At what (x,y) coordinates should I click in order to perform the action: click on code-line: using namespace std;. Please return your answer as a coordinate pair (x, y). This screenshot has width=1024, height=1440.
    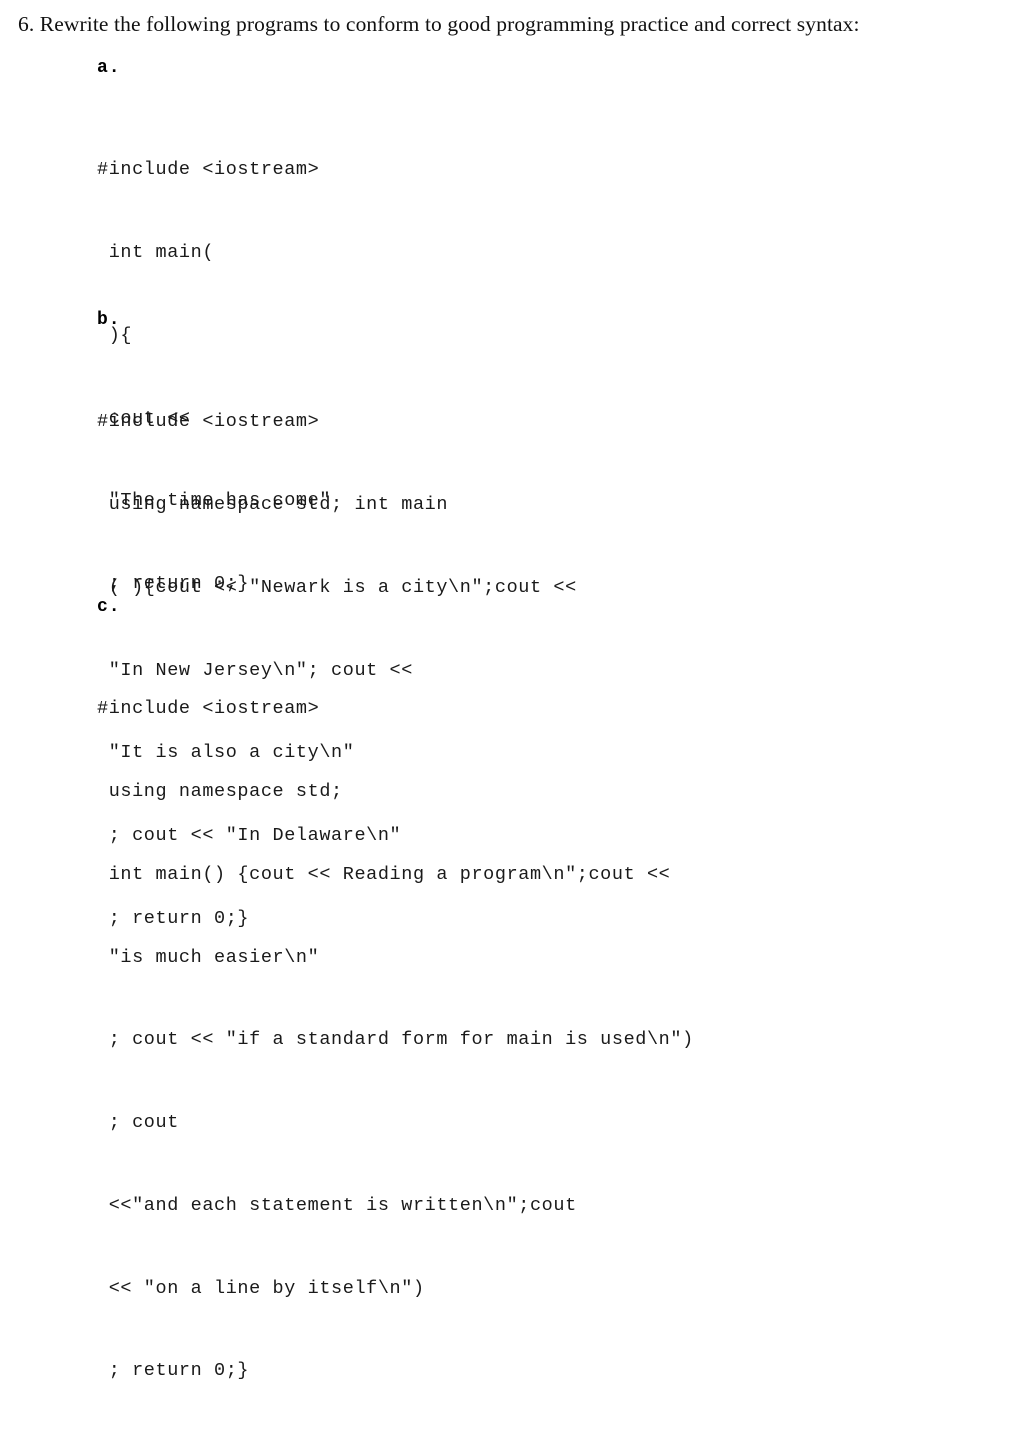
    Looking at the image, I should click on (220, 791).